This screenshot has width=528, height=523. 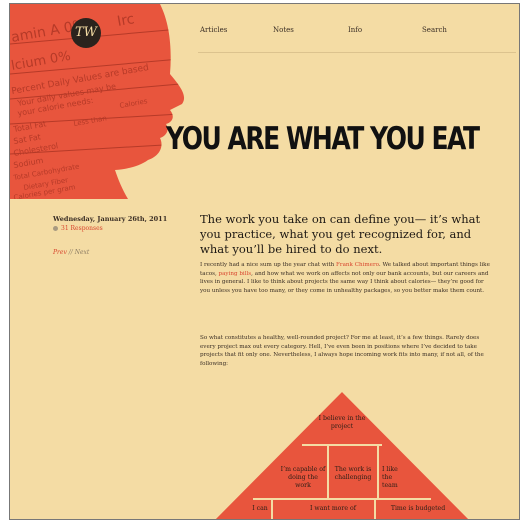 What do you see at coordinates (390, 477) in the screenshot?
I see `pyramid-cell-team: I like the team` at bounding box center [390, 477].